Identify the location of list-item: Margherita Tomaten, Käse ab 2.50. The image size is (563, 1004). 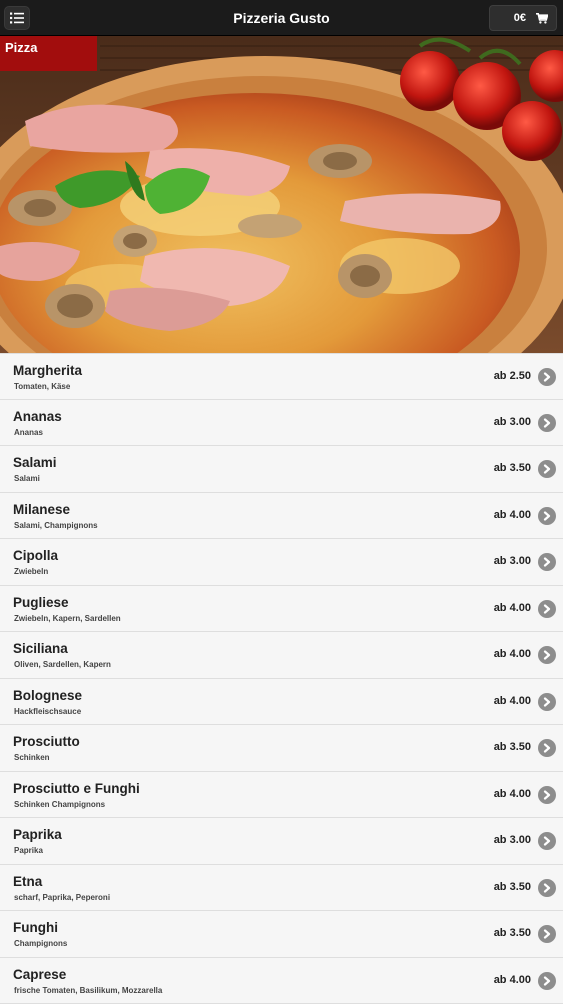
(281, 376).